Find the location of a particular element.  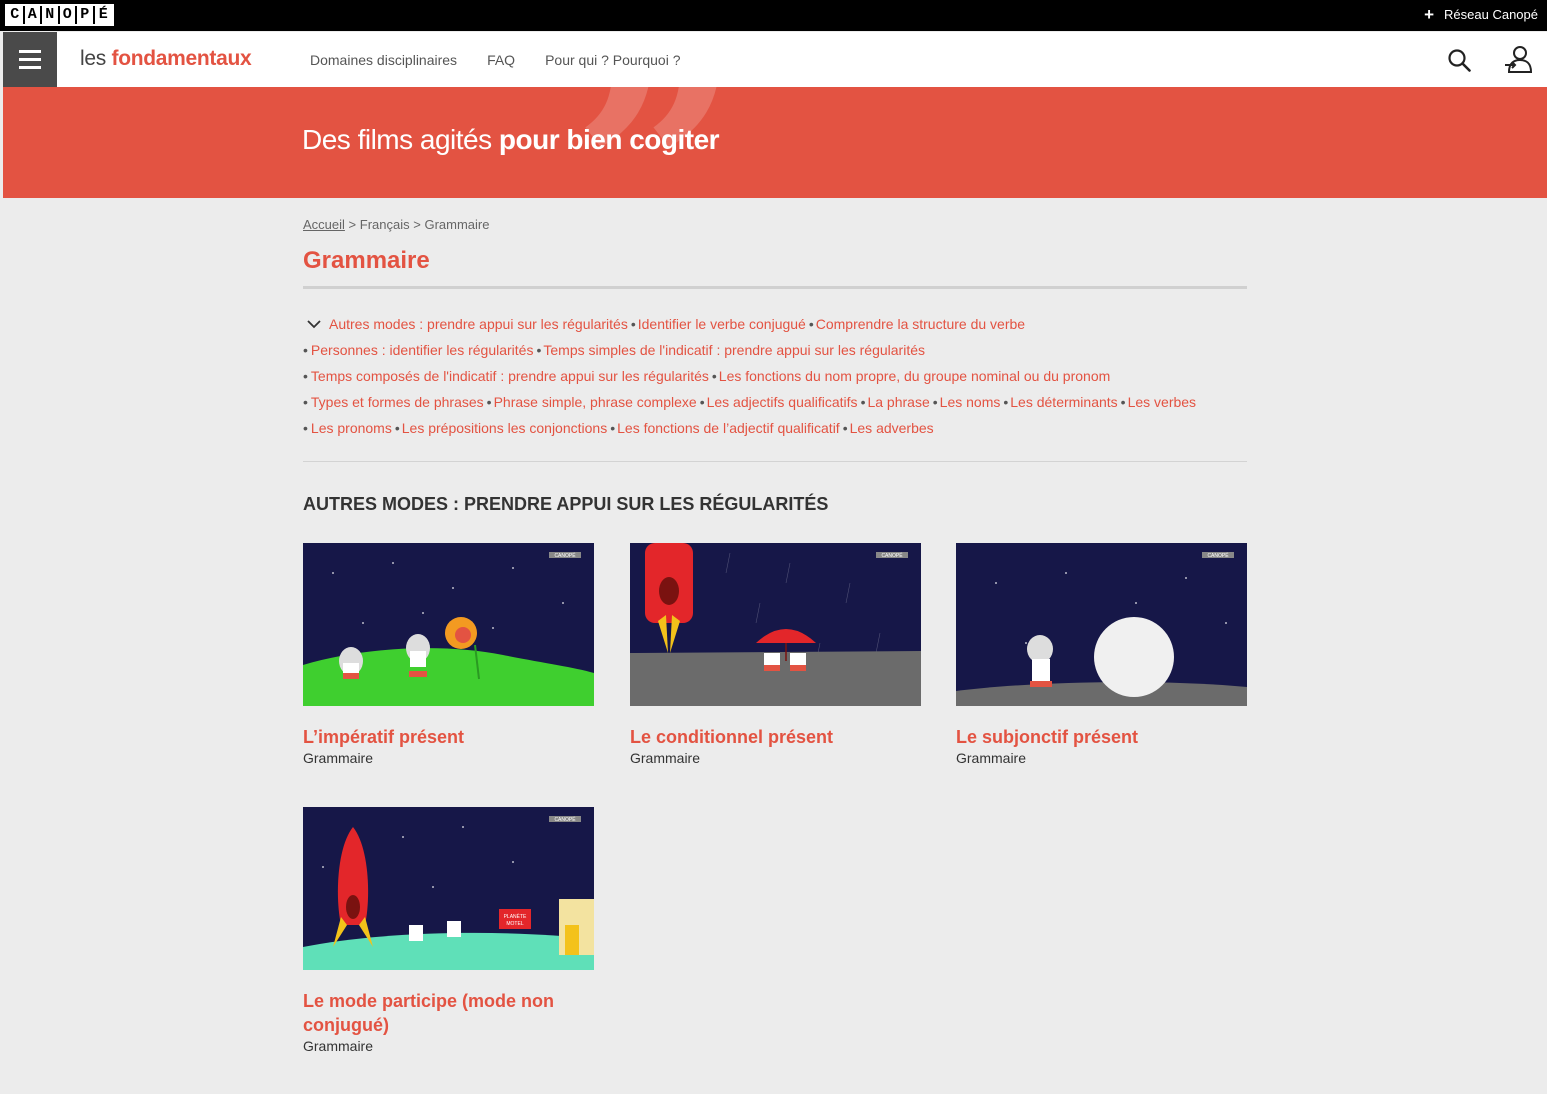

reseau-canope-link: + Réseau Canopé is located at coordinates (1481, 14).